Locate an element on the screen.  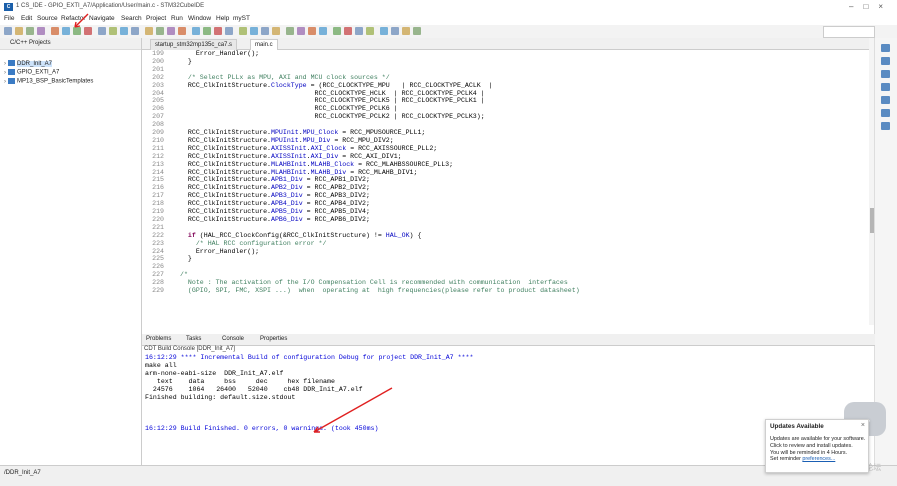
toolbar-arrow is located at coordinates (81, 20).